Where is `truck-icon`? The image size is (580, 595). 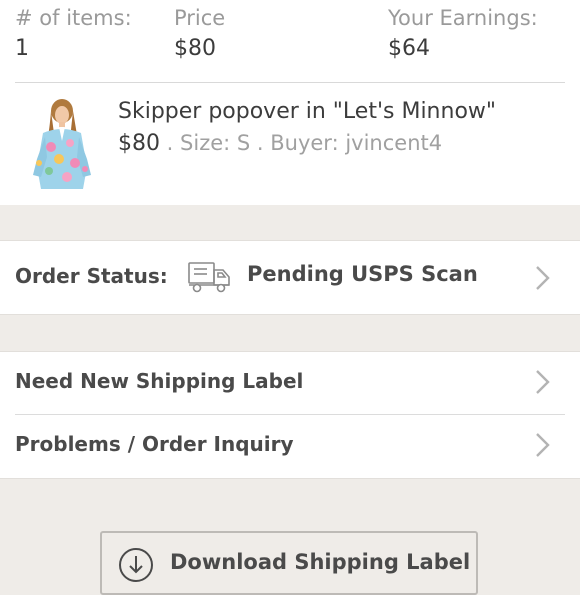 truck-icon is located at coordinates (210, 277).